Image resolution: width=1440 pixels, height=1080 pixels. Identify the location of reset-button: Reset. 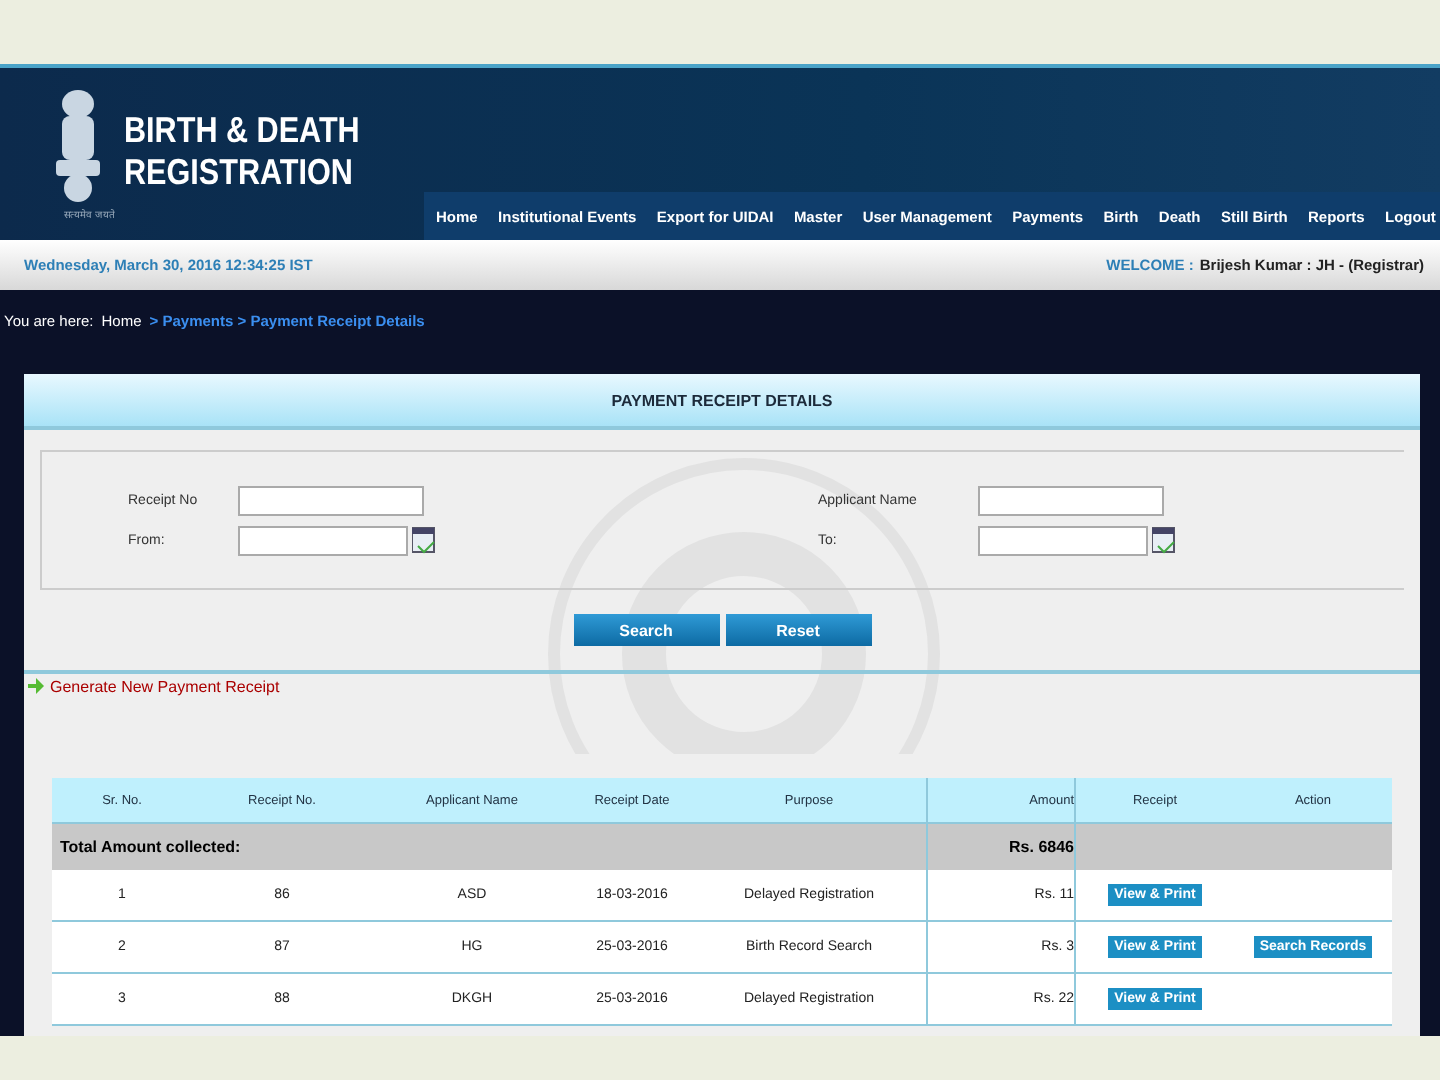
(798, 630).